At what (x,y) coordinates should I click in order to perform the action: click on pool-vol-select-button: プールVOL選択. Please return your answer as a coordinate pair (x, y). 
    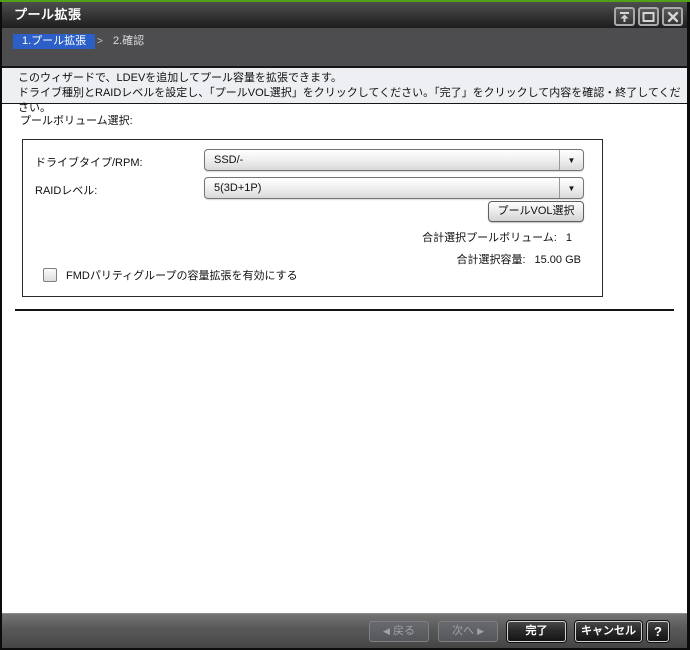
    Looking at the image, I should click on (536, 211).